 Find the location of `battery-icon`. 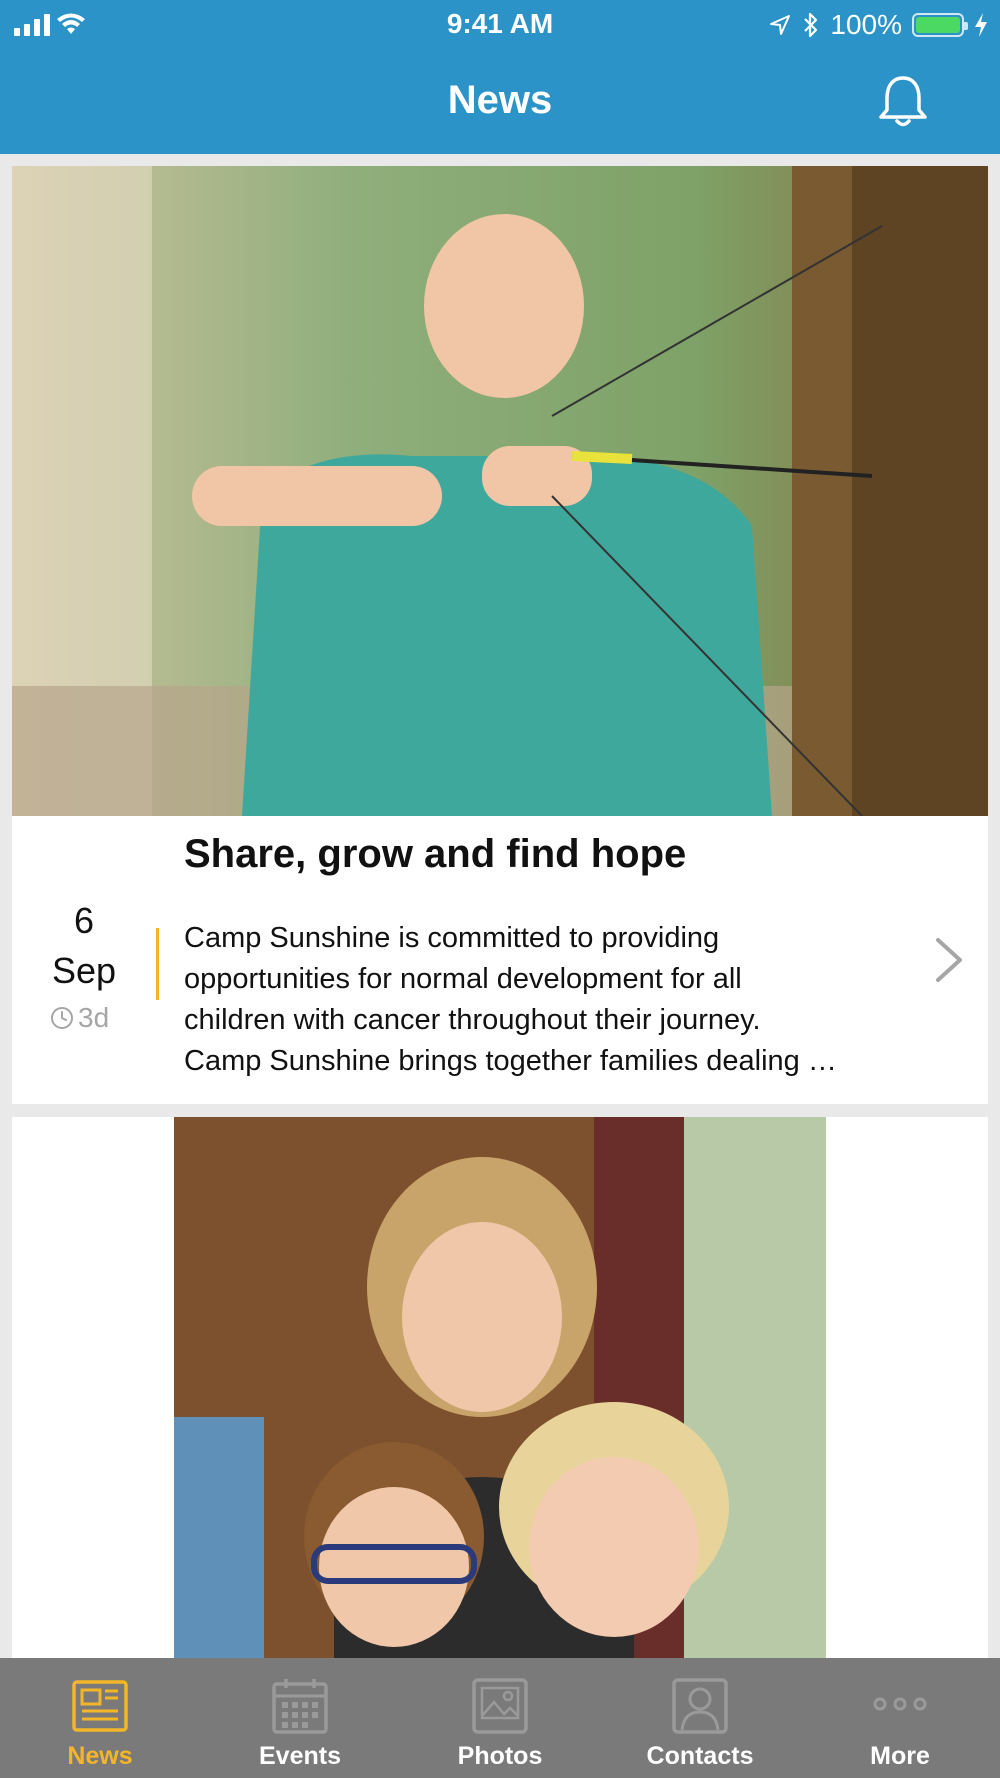

battery-icon is located at coordinates (940, 25).